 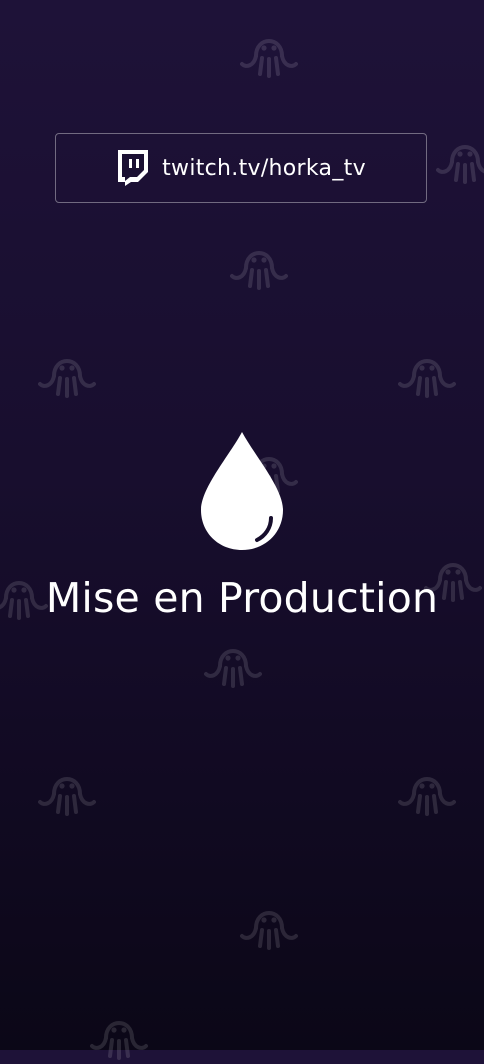 I want to click on page-title: Mise en Production, so click(x=242, y=598).